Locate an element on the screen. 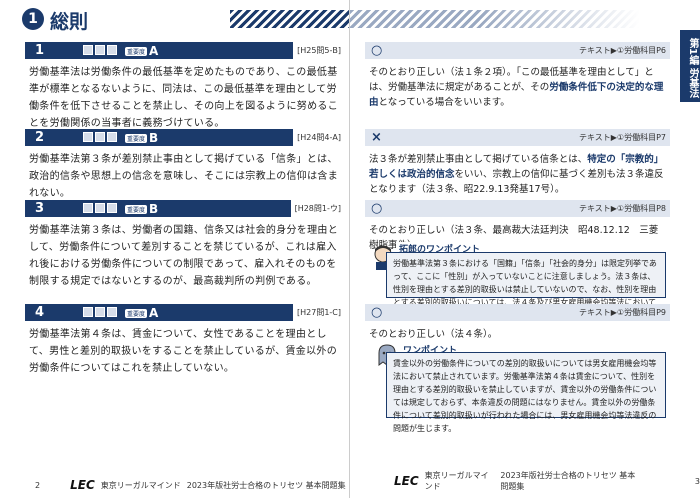 The width and height of the screenshot is (700, 498). chapter-header: 1 総則 is located at coordinates (195, 19).